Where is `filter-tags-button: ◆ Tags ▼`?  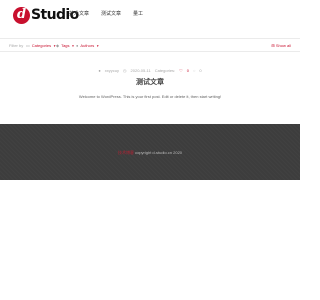
filter-tags-button: ◆ Tags ▼ is located at coordinates (65, 45).